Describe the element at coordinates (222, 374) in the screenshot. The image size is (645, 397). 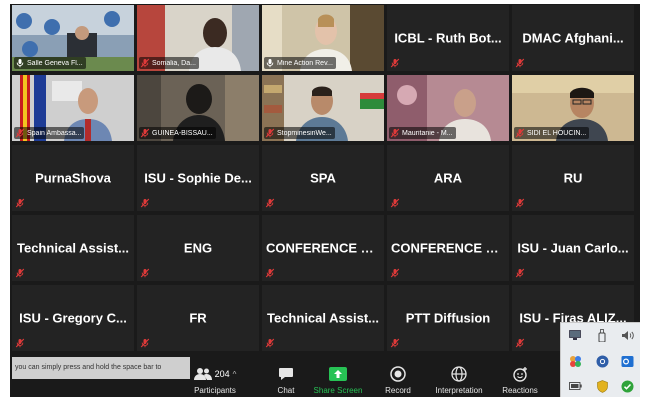
I see `participants-count: 204` at that location.